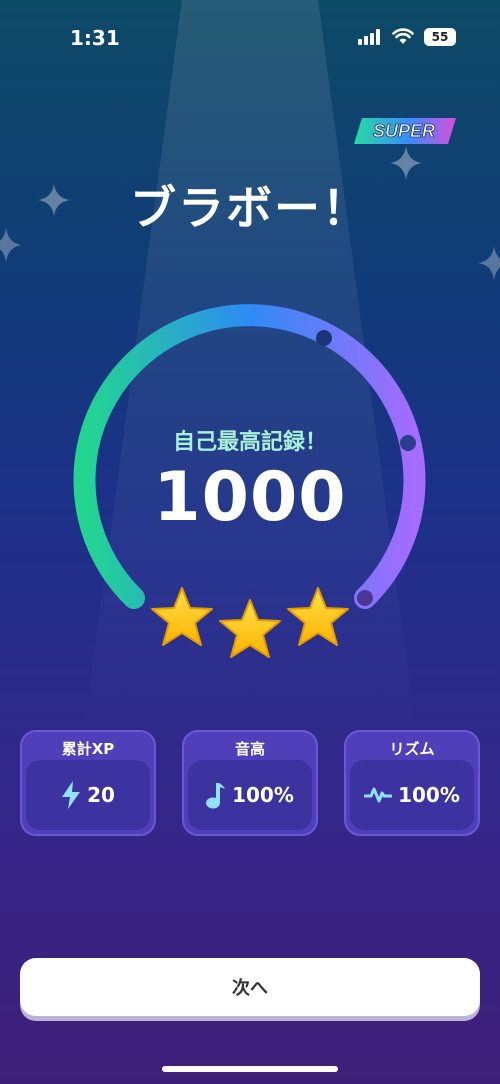 The height and width of the screenshot is (1084, 500). I want to click on stat-label: 累計XP, so click(88, 749).